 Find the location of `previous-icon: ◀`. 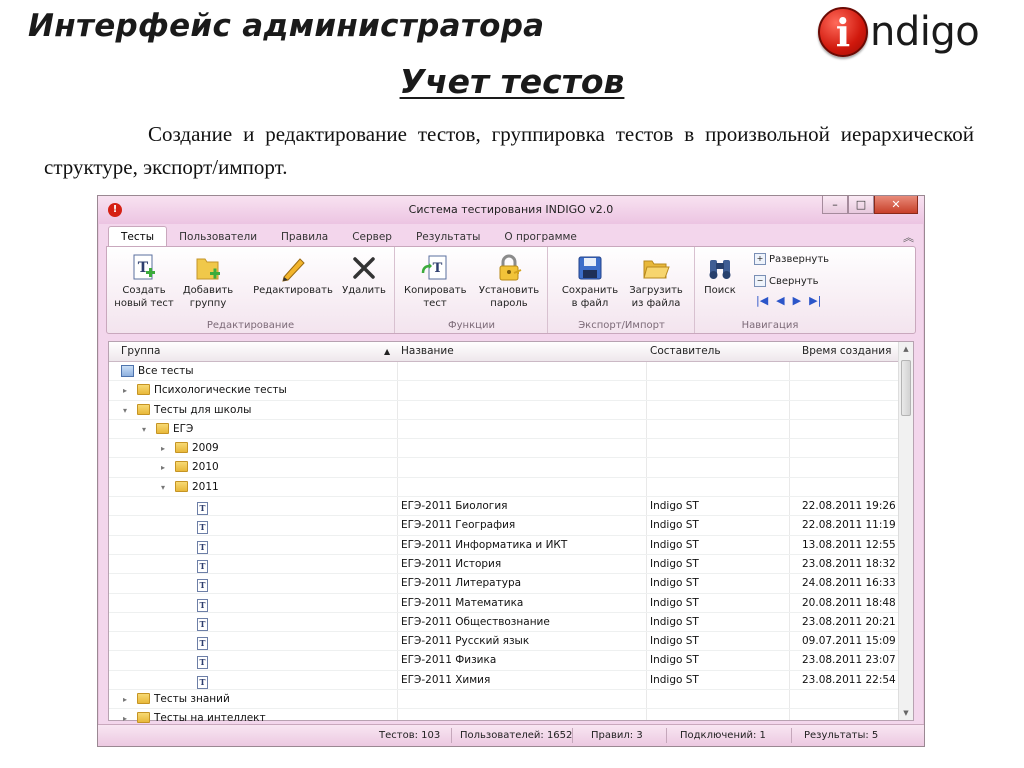

previous-icon: ◀ is located at coordinates (780, 300).